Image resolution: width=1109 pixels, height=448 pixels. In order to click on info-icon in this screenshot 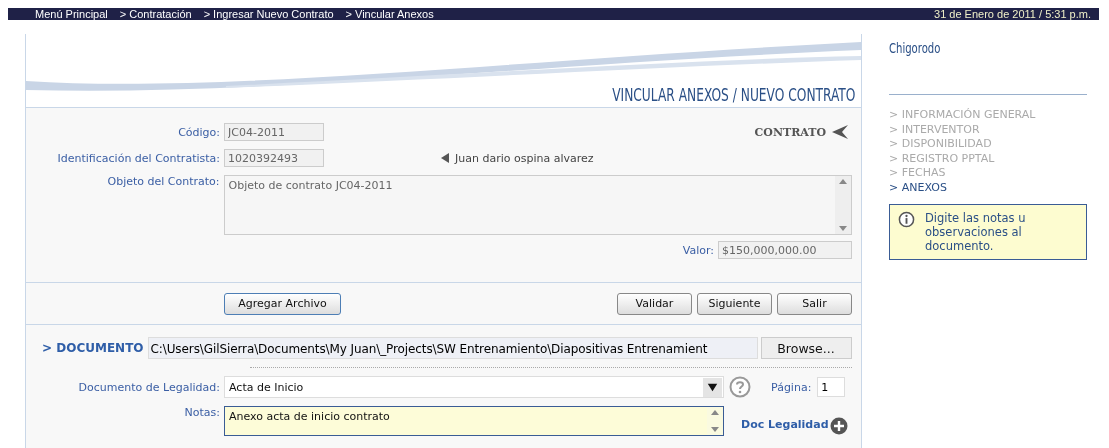, I will do `click(906, 219)`.